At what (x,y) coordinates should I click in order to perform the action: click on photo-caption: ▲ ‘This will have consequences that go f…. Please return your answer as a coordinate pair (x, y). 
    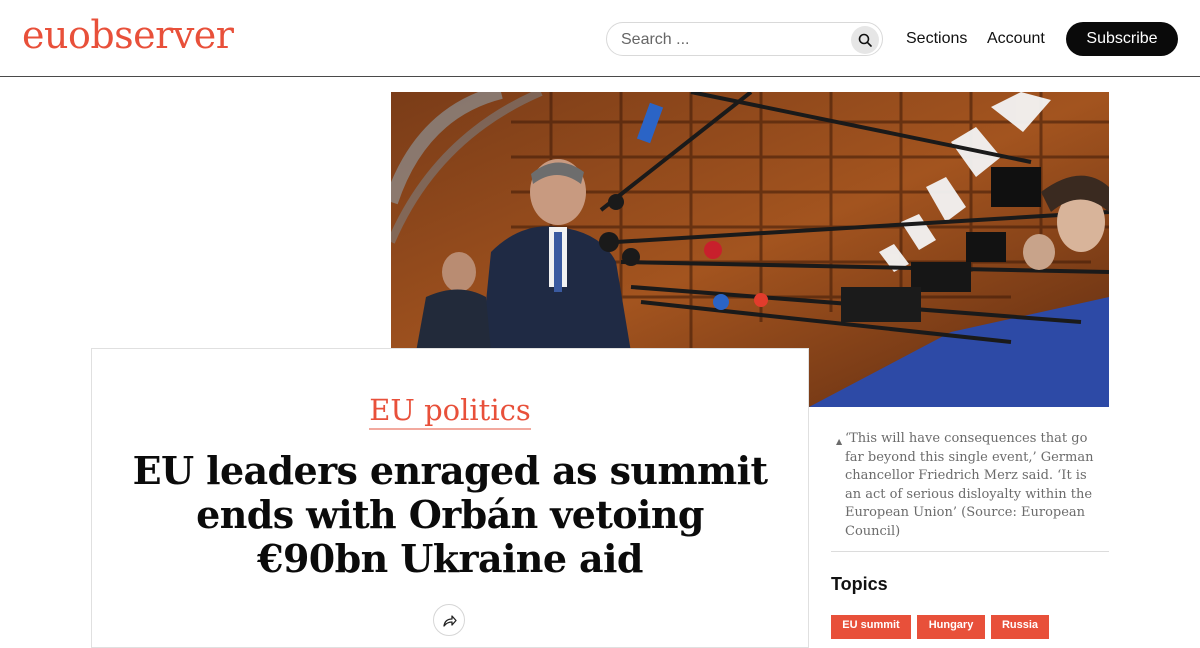
    Looking at the image, I should click on (965, 485).